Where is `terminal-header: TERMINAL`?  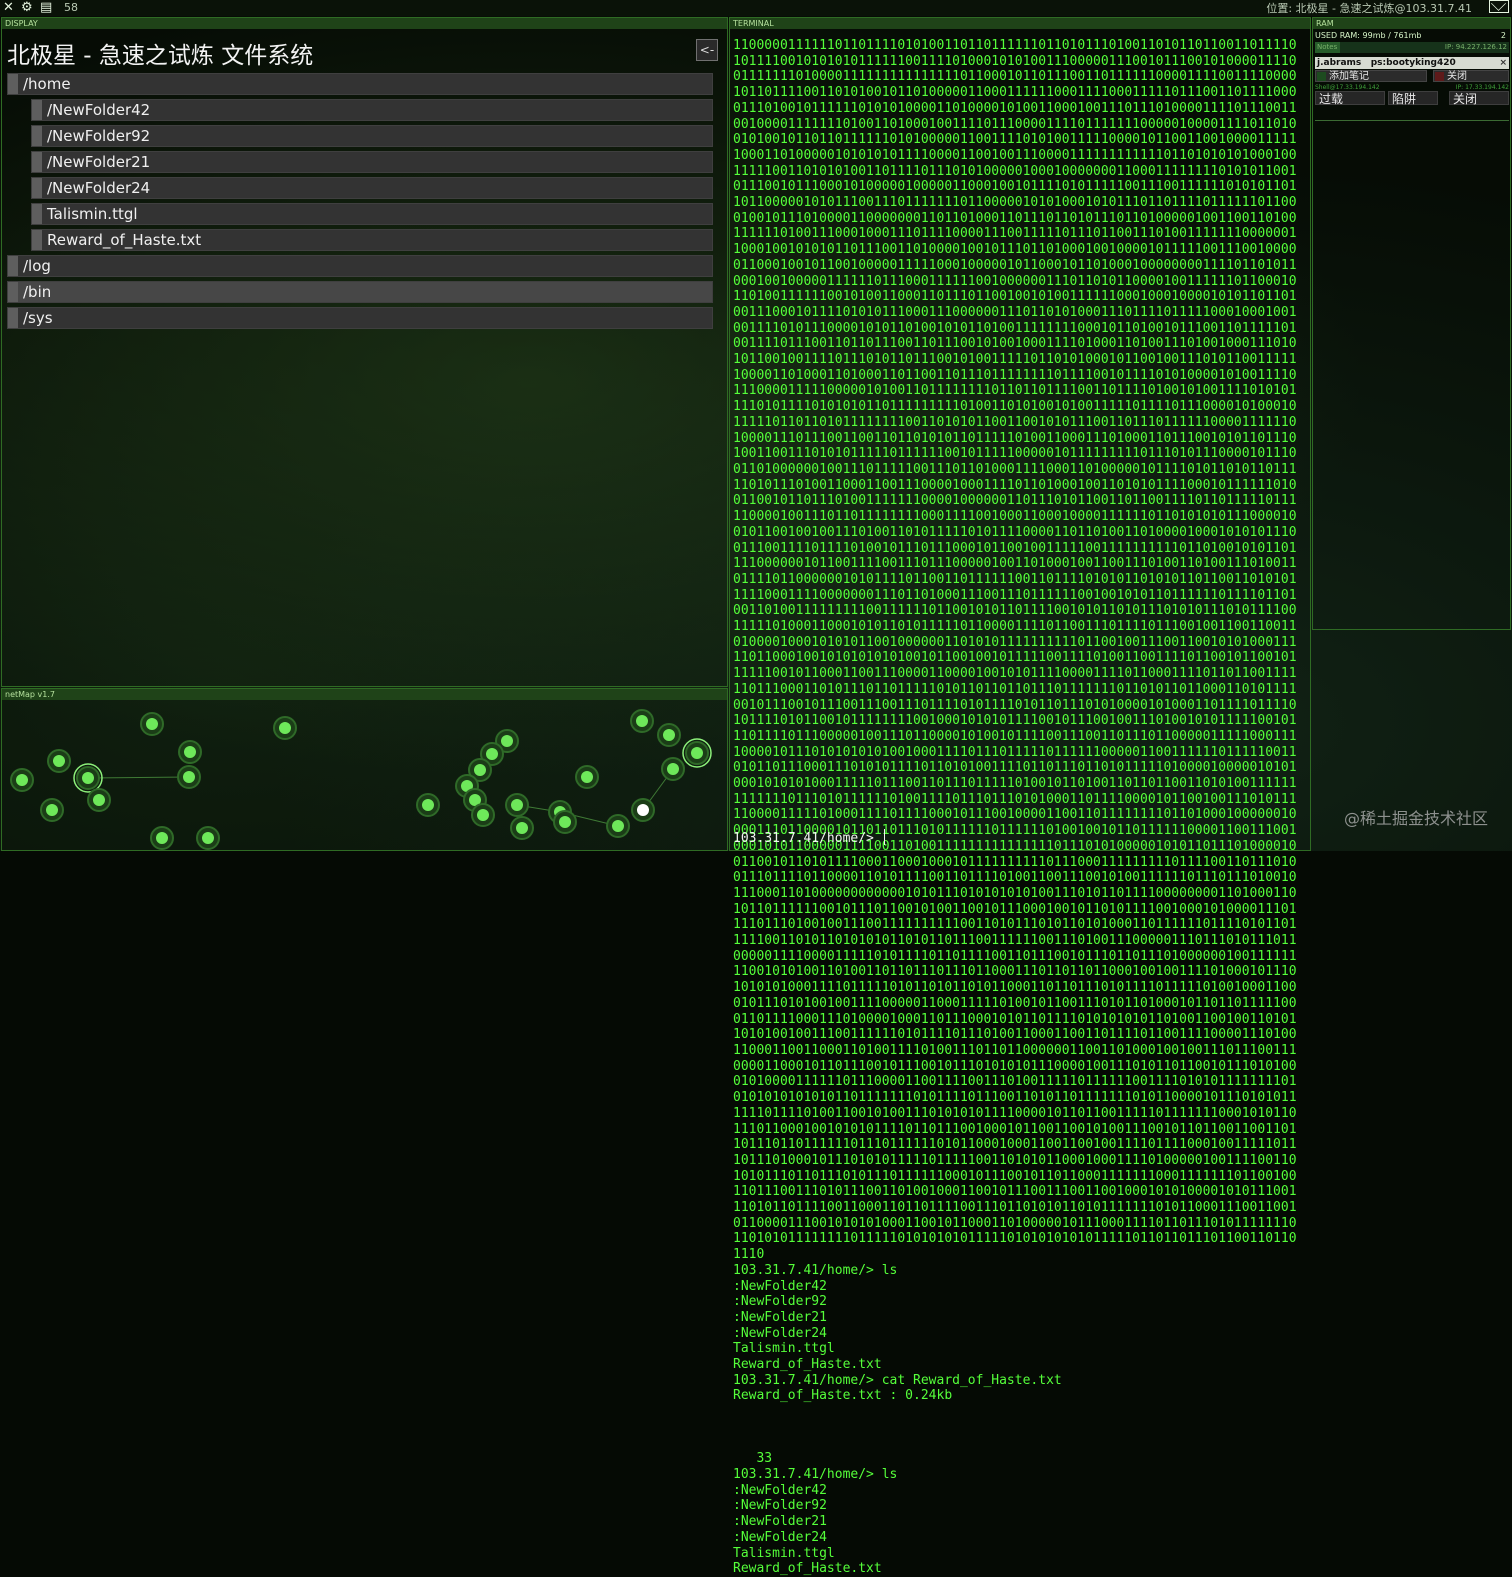 terminal-header: TERMINAL is located at coordinates (1020, 23).